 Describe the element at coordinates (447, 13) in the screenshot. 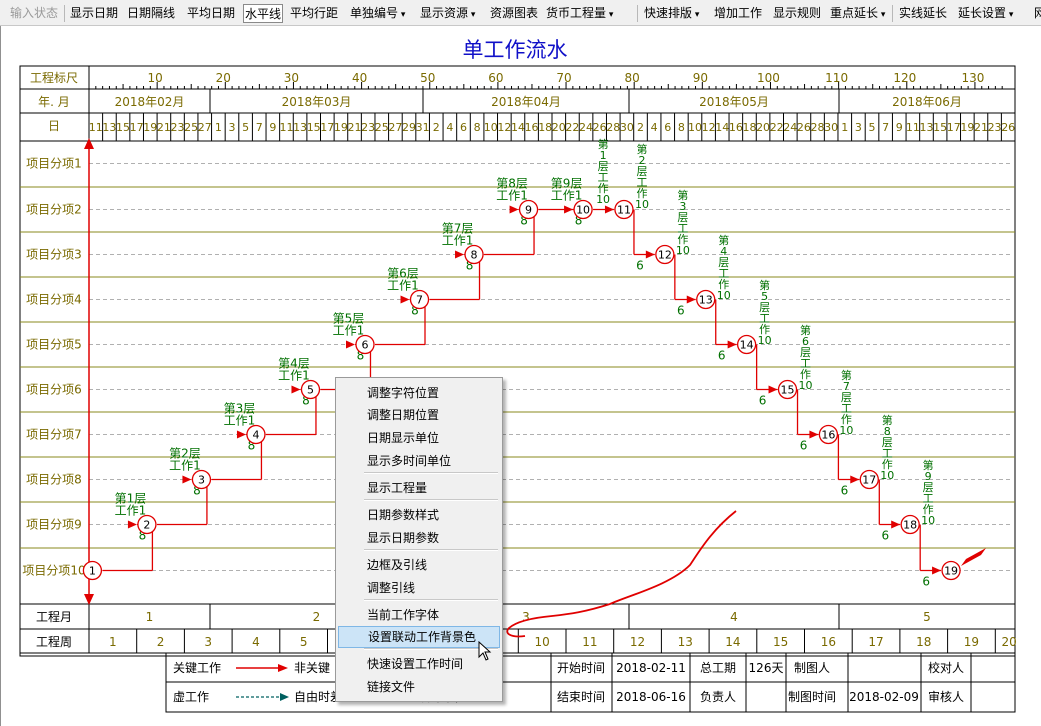

I see `toolbar-button-8: 显示资源 ▾` at that location.